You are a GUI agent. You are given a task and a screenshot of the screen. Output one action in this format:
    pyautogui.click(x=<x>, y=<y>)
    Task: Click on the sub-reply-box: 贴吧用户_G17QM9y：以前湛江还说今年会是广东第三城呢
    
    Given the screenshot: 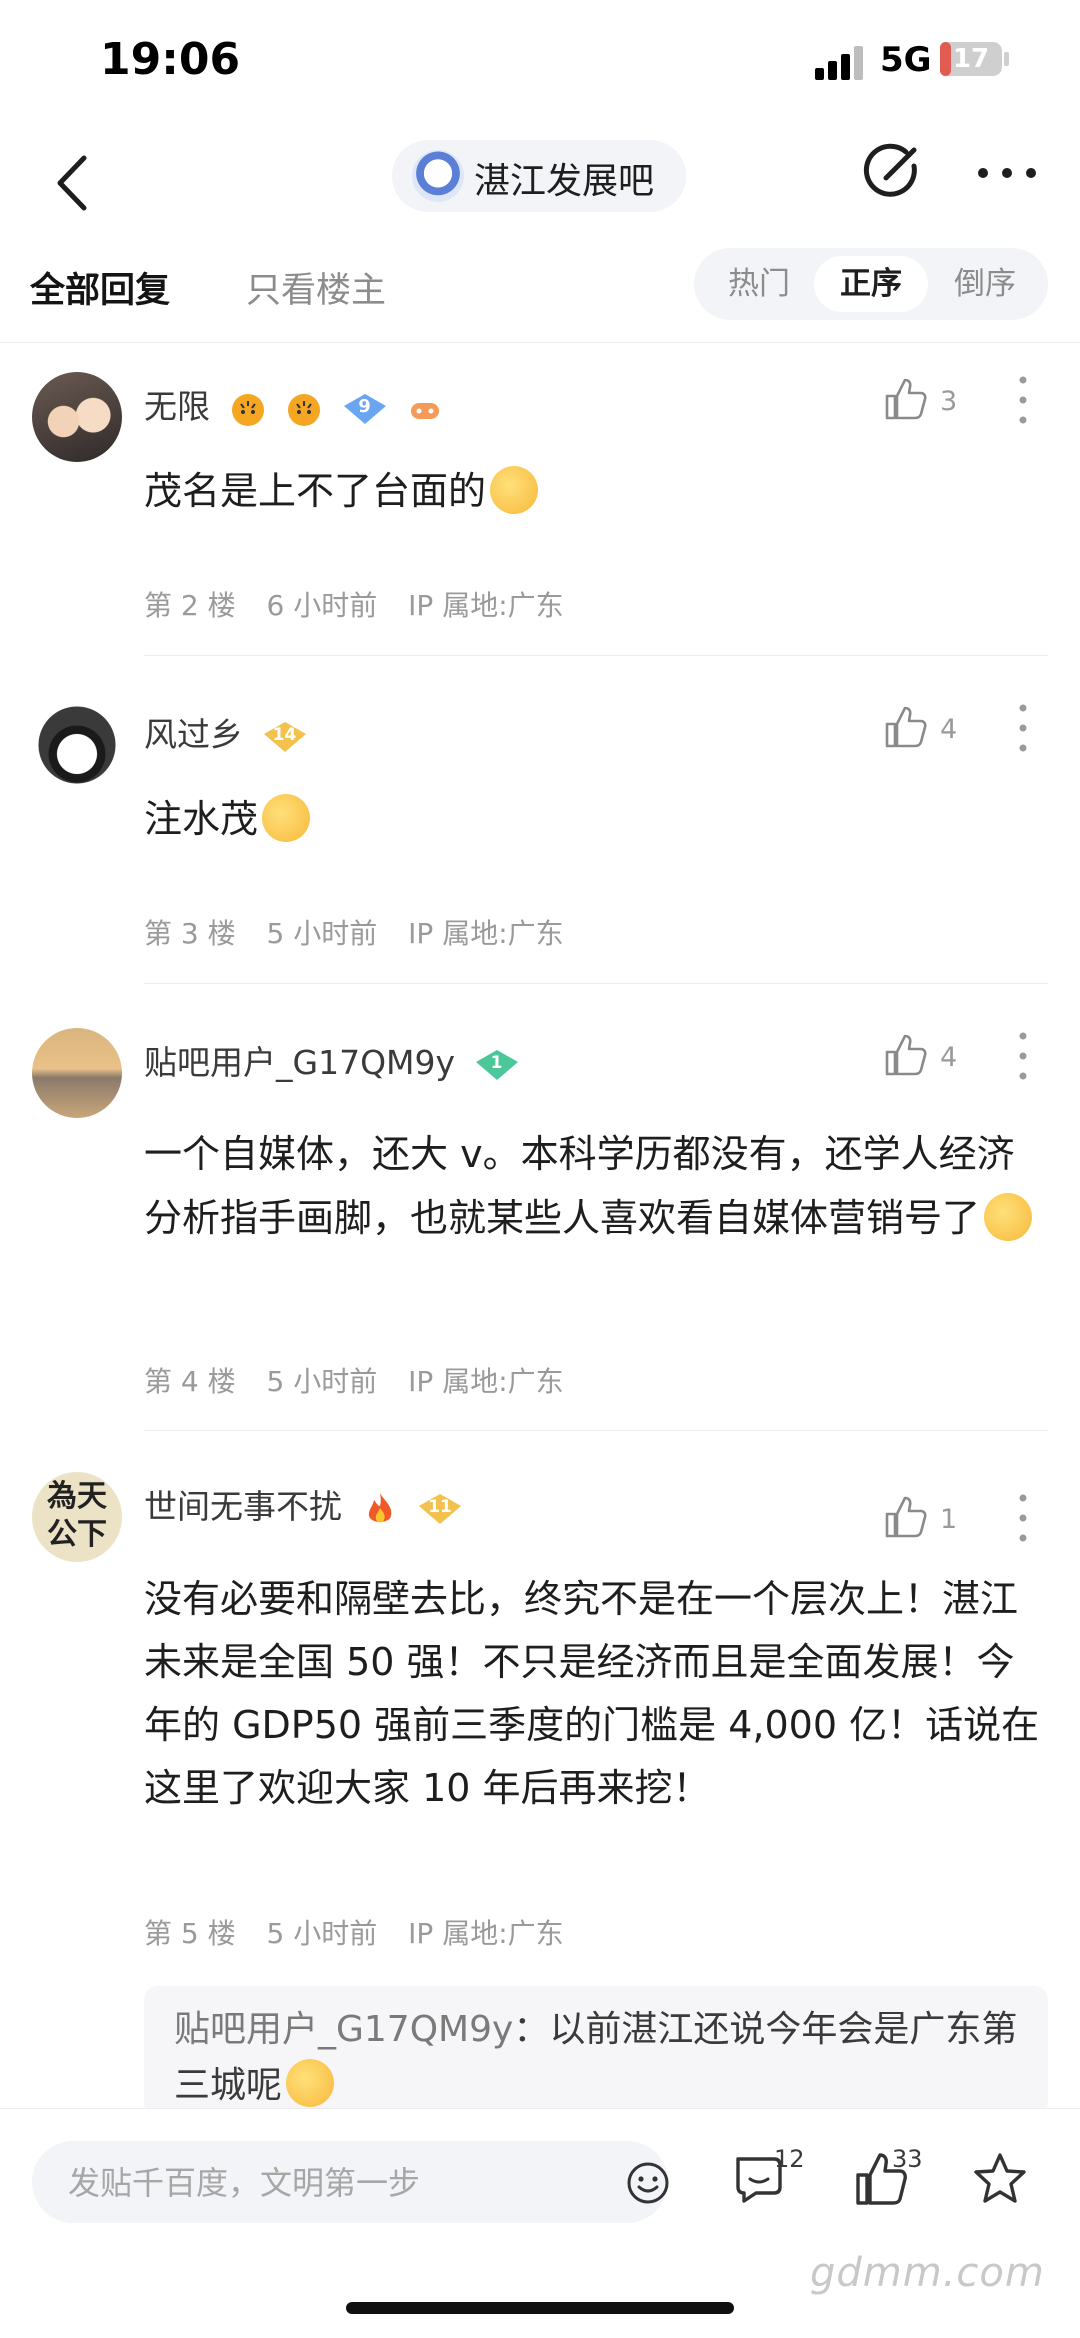 What is the action you would take?
    pyautogui.click(x=596, y=2051)
    